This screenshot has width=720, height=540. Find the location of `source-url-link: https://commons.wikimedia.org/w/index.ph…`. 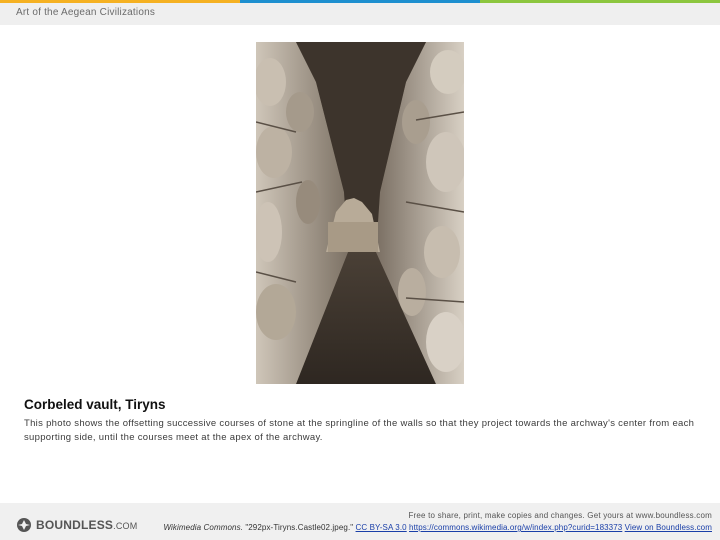

source-url-link: https://commons.wikimedia.org/w/index.ph… is located at coordinates (515, 527).